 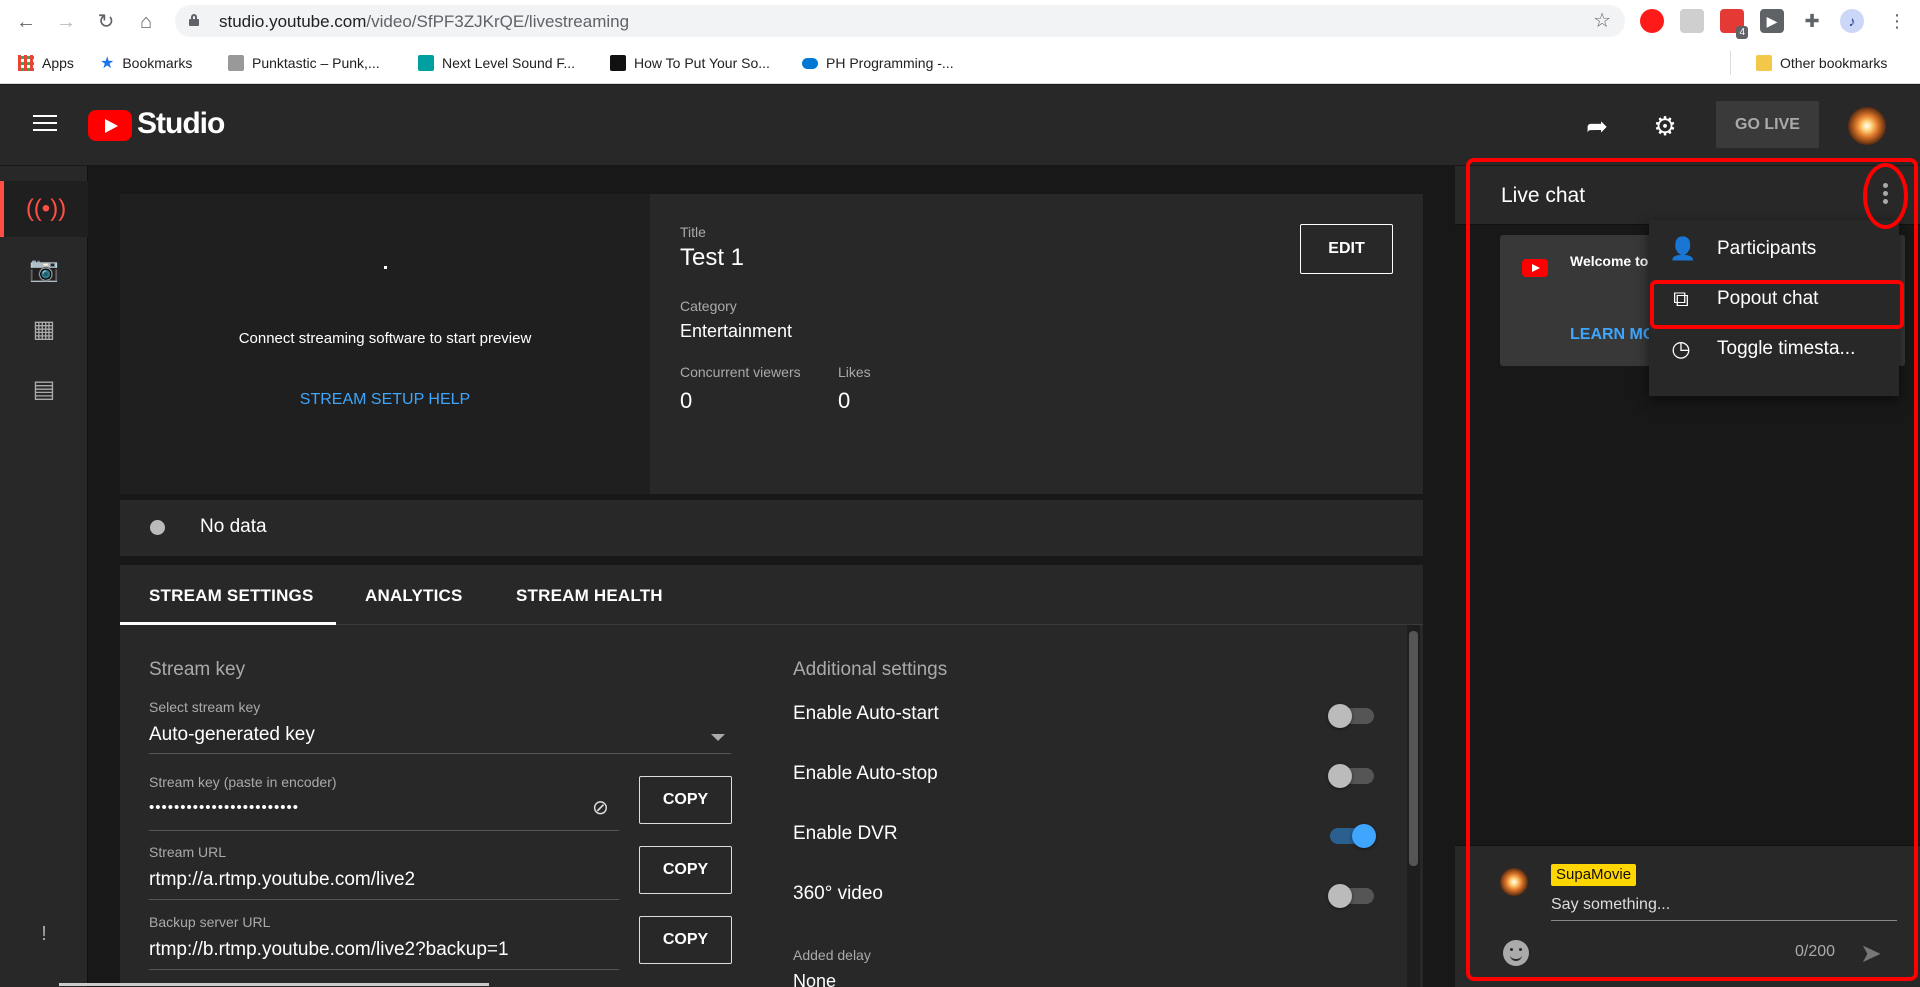 What do you see at coordinates (960, 125) in the screenshot?
I see `studio-header: Studio ➦ ⚙ GO LIVE` at bounding box center [960, 125].